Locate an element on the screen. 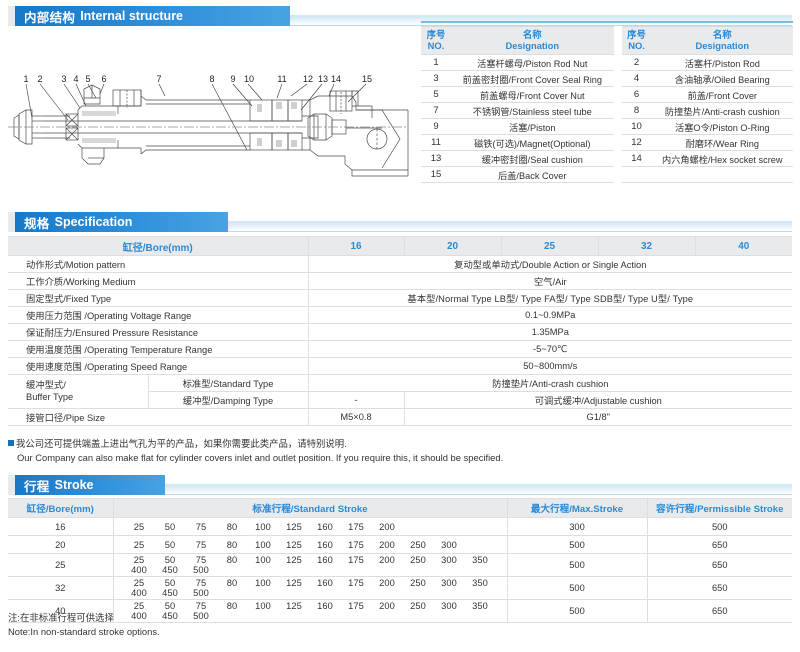  table-row: 16 25 50 75 80 100 125 160 175 200 300 500 is located at coordinates (400, 526).